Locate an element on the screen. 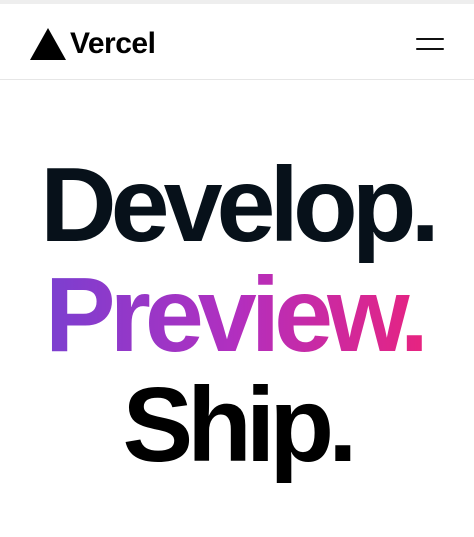 Image resolution: width=474 pixels, height=537 pixels. site-header: Vercel is located at coordinates (237, 42).